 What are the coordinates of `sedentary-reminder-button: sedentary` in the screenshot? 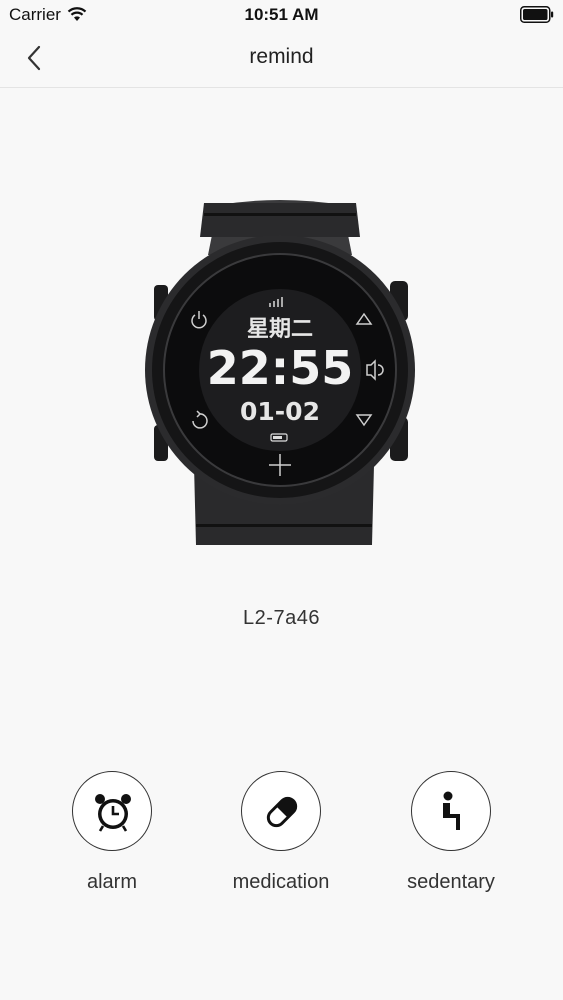 It's located at (451, 836).